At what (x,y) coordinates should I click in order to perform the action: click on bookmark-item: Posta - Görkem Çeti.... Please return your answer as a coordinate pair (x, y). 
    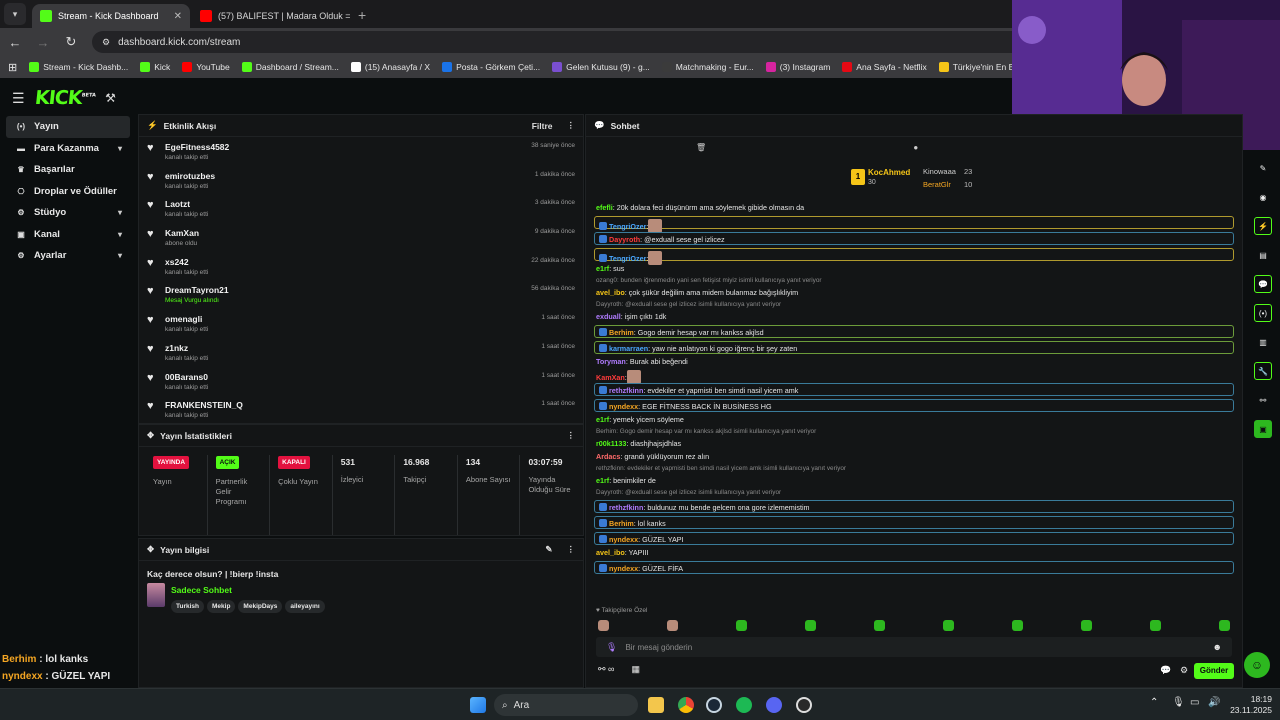
    Looking at the image, I should click on (491, 67).